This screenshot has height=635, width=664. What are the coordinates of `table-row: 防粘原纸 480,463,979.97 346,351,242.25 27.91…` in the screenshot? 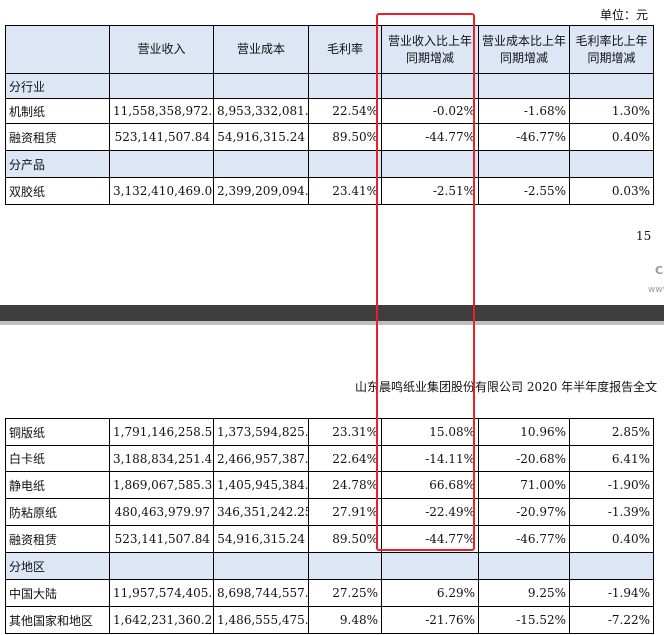 It's located at (329, 512).